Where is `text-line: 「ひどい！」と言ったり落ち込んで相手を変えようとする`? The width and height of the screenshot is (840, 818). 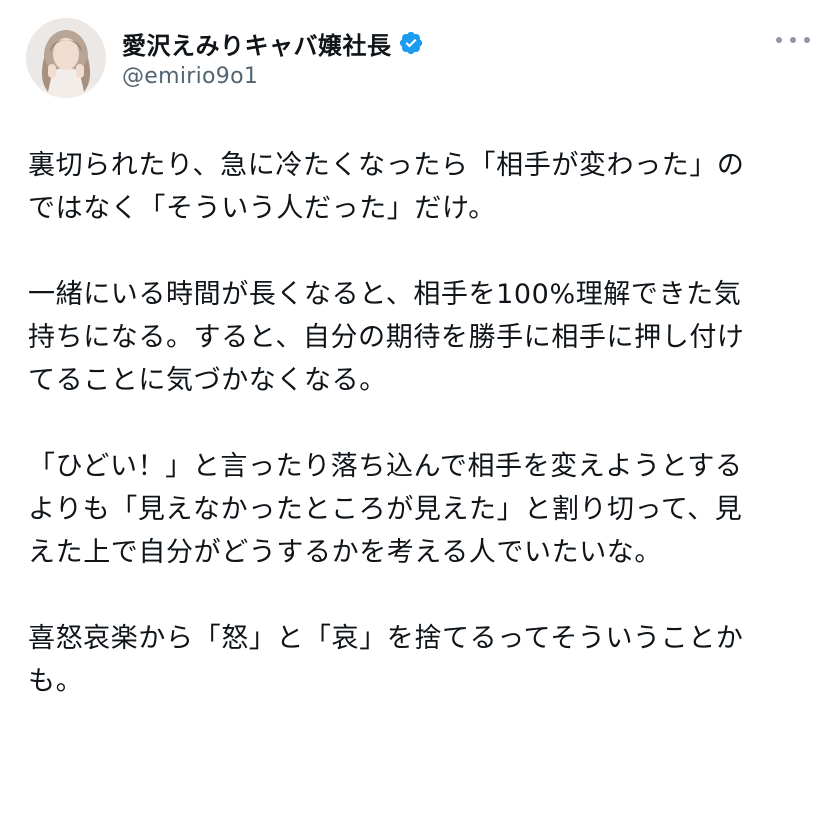
text-line: 「ひどい！」と言ったり落ち込んで相手を変えようとする is located at coordinates (385, 466).